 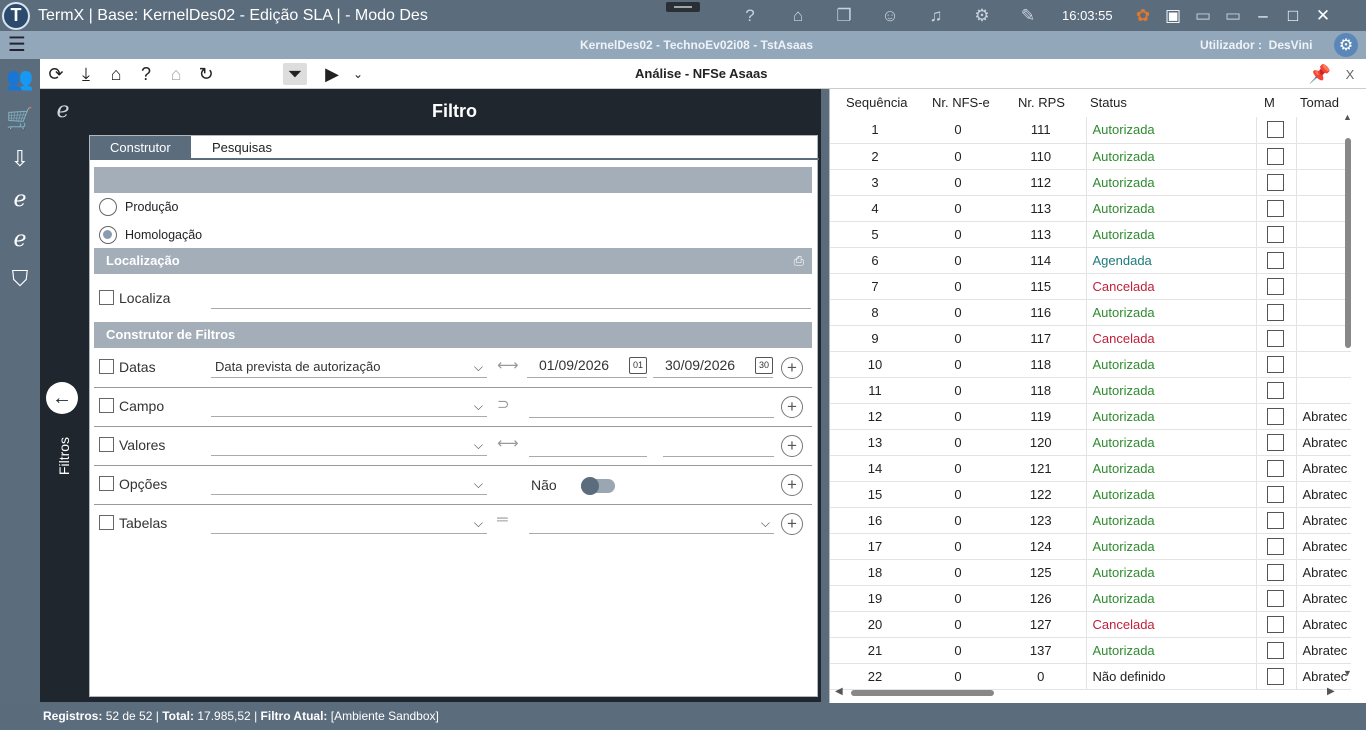 I want to click on scroll-up-icon: ▲, so click(x=1347, y=117).